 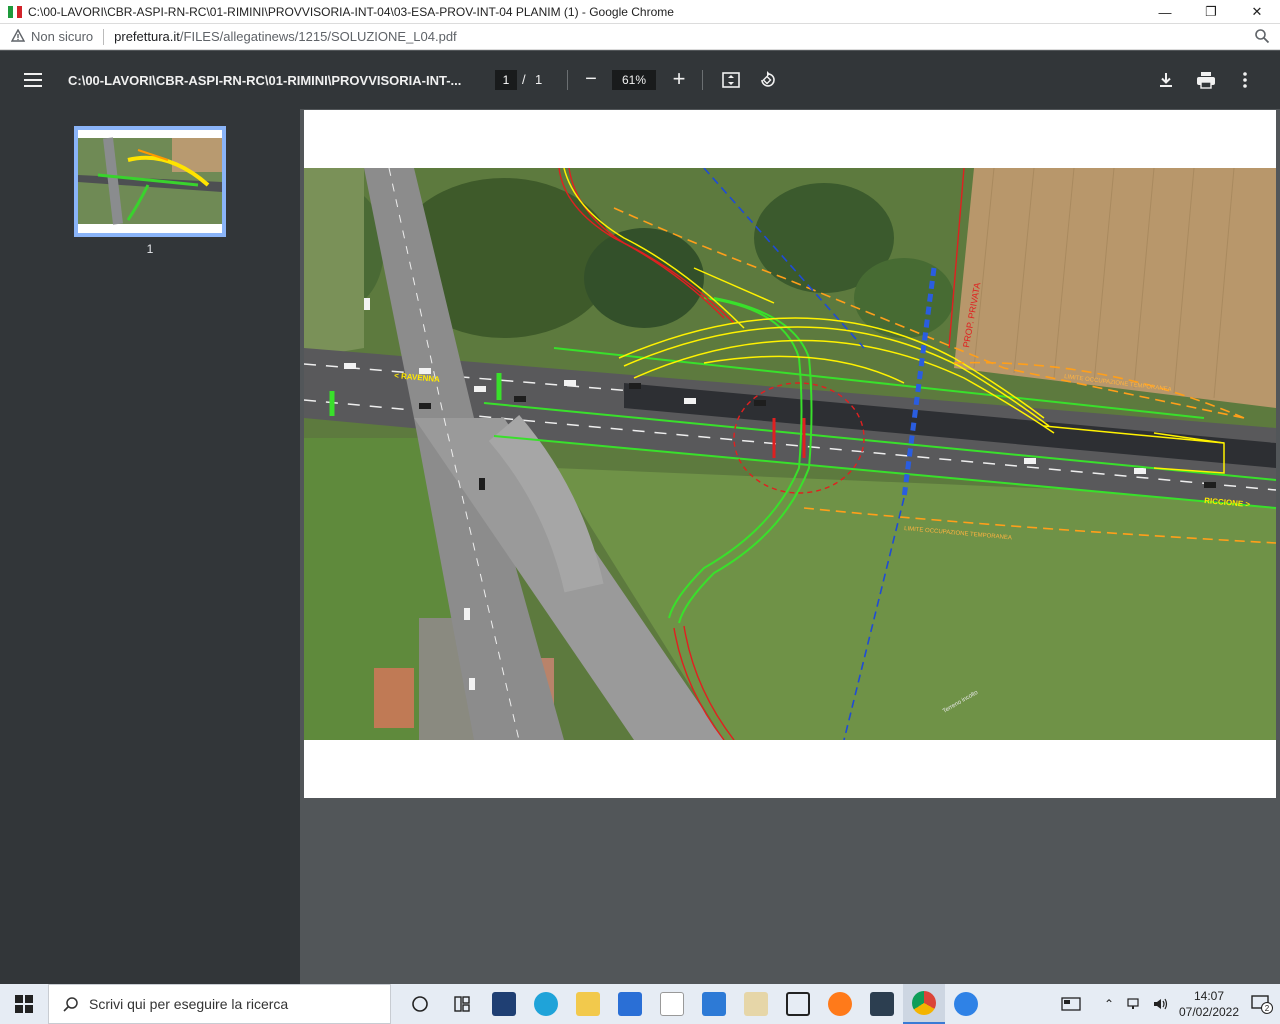 I want to click on clock-time: 14:07, so click(x=1209, y=996).